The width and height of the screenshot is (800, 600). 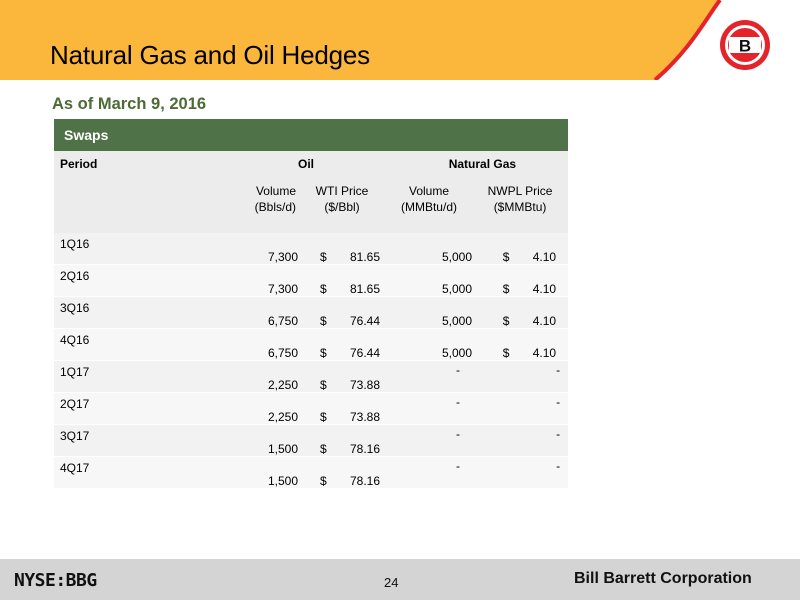 What do you see at coordinates (98, 408) in the screenshot?
I see `period-cell: 2Q17` at bounding box center [98, 408].